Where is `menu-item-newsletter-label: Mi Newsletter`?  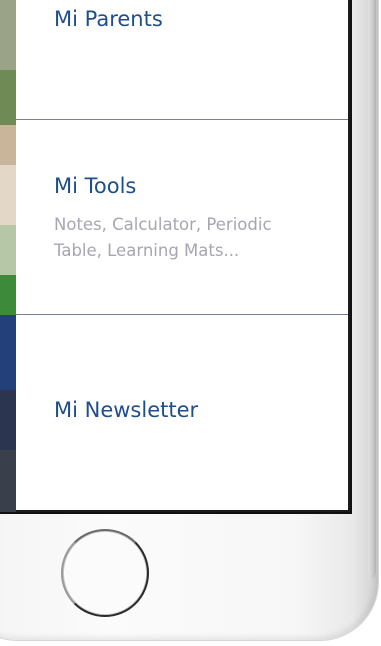
menu-item-newsletter-label: Mi Newsletter is located at coordinates (126, 410).